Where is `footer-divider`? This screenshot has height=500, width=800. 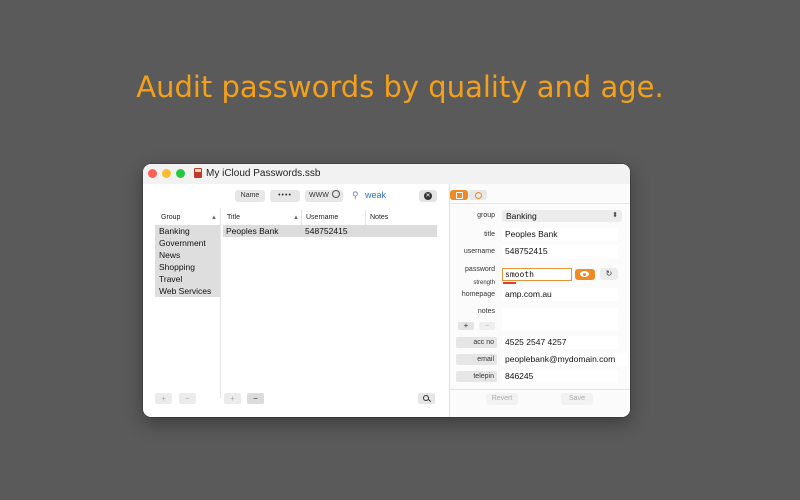 footer-divider is located at coordinates (540, 389).